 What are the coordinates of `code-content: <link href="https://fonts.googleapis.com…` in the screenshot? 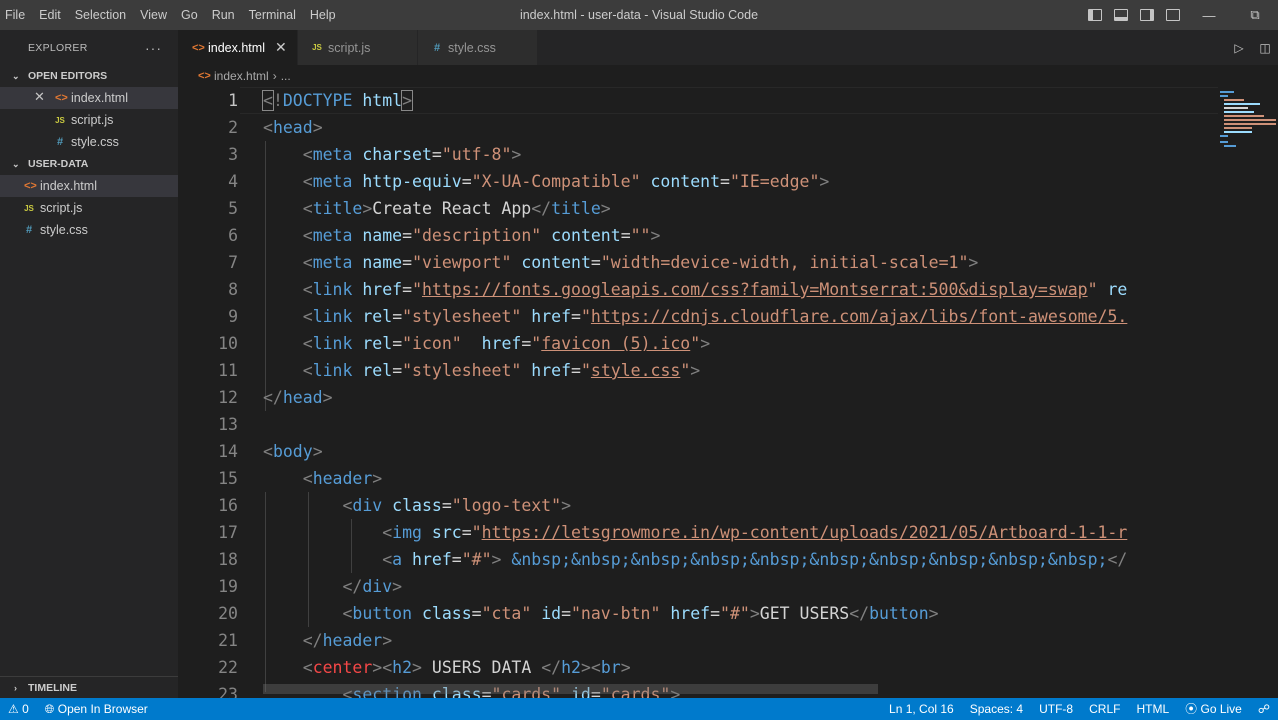 It's located at (715, 289).